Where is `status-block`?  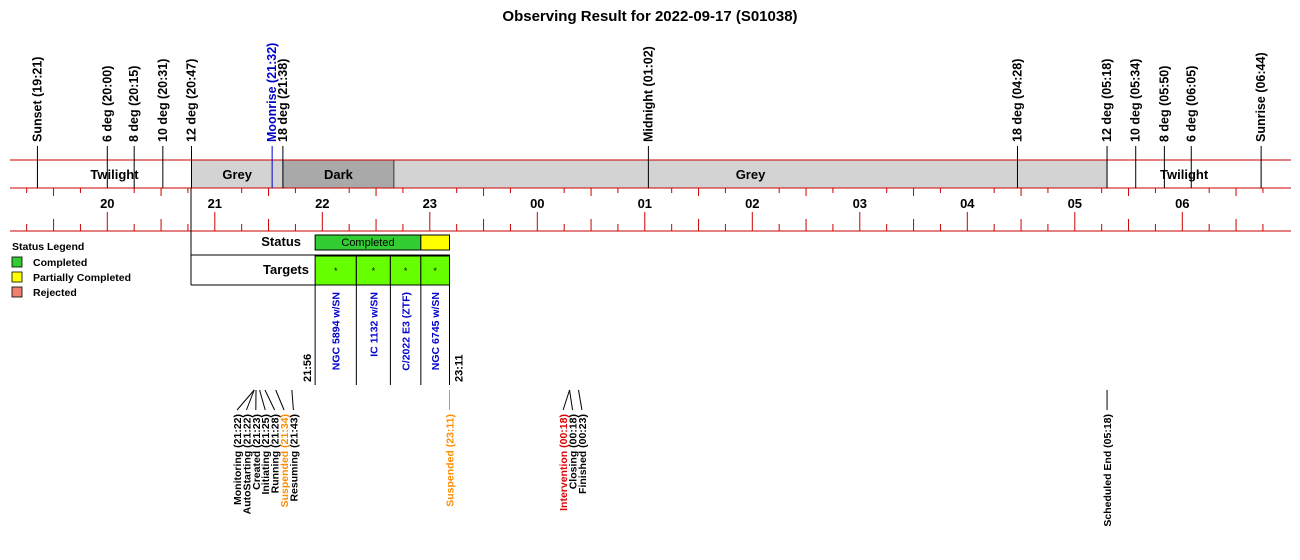 status-block is located at coordinates (435, 242).